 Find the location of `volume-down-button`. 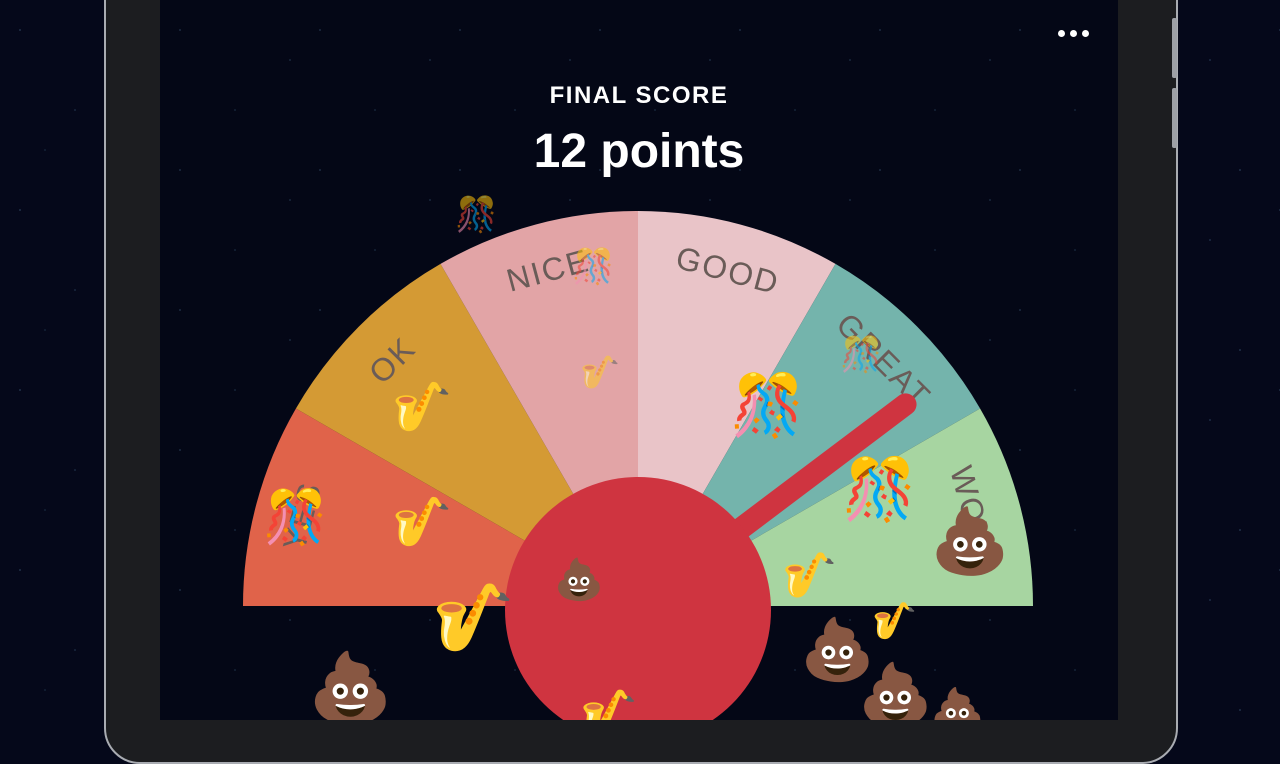

volume-down-button is located at coordinates (1174, 118).